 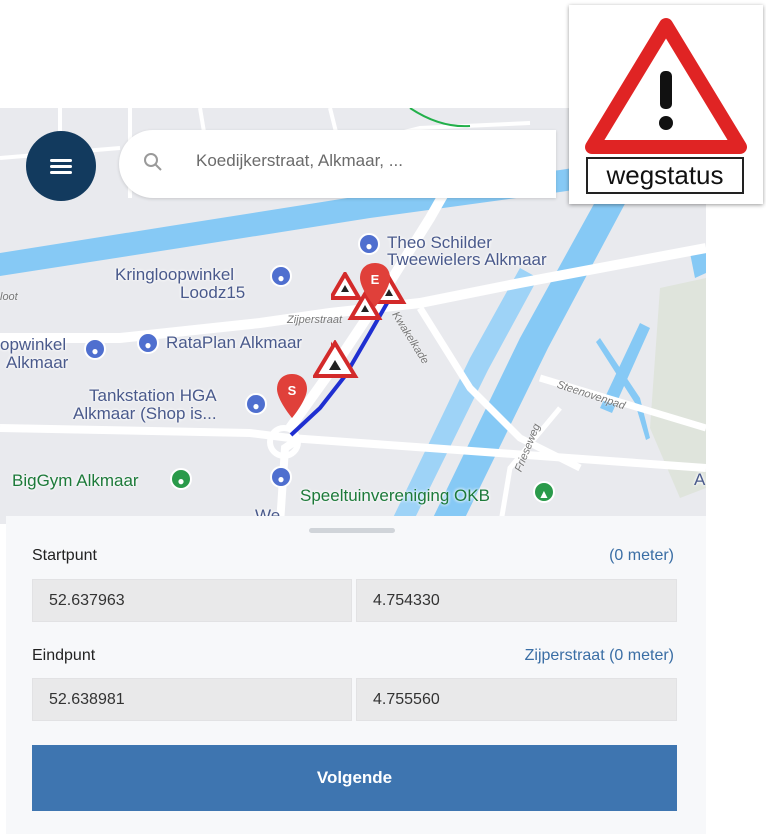 What do you see at coordinates (175, 274) in the screenshot?
I see `poi-label: Kringloopwinkel` at bounding box center [175, 274].